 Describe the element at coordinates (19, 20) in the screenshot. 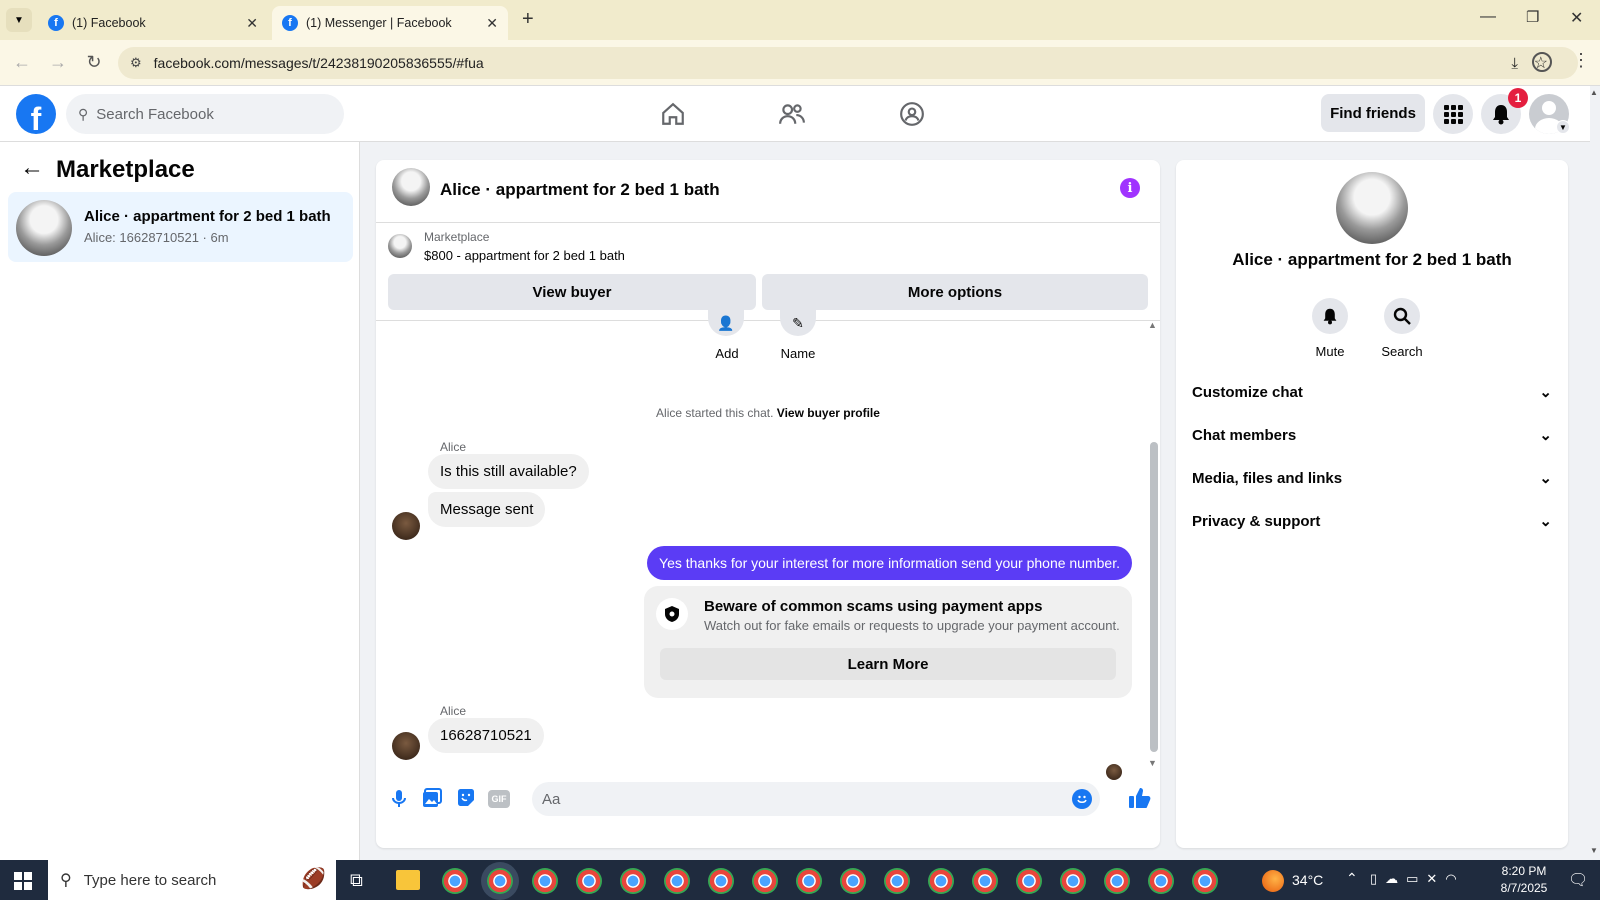

I see `tab-list-button: ▼` at that location.